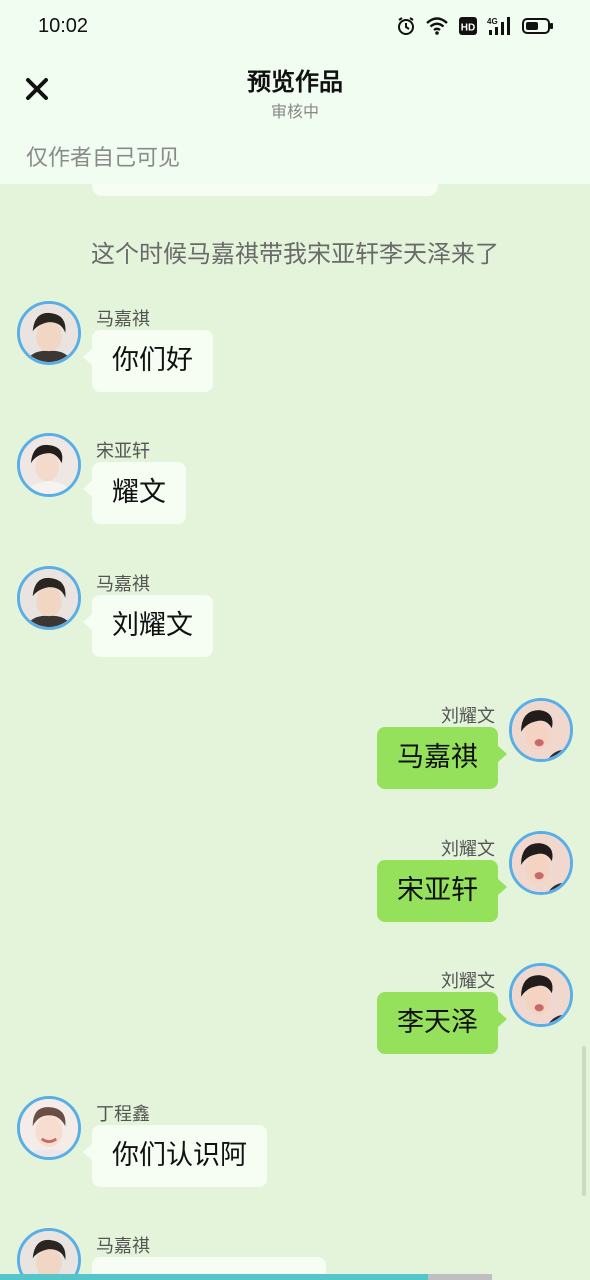  I want to click on signal-4g-icon: 4G, so click(500, 26).